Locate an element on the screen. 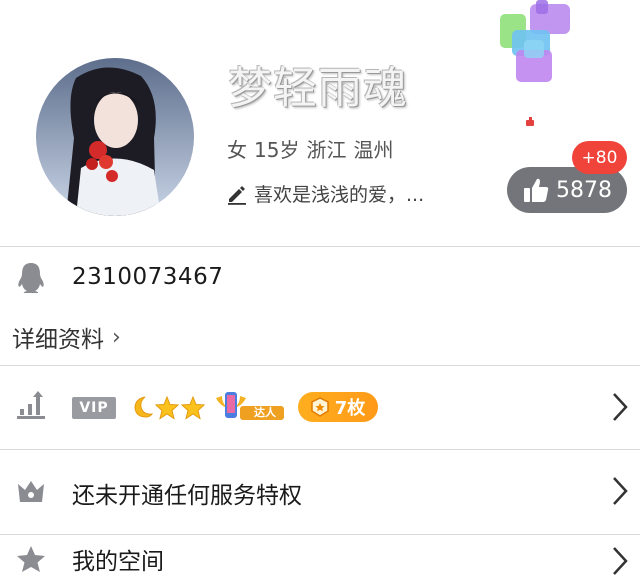  star-space-icon is located at coordinates (31, 559).